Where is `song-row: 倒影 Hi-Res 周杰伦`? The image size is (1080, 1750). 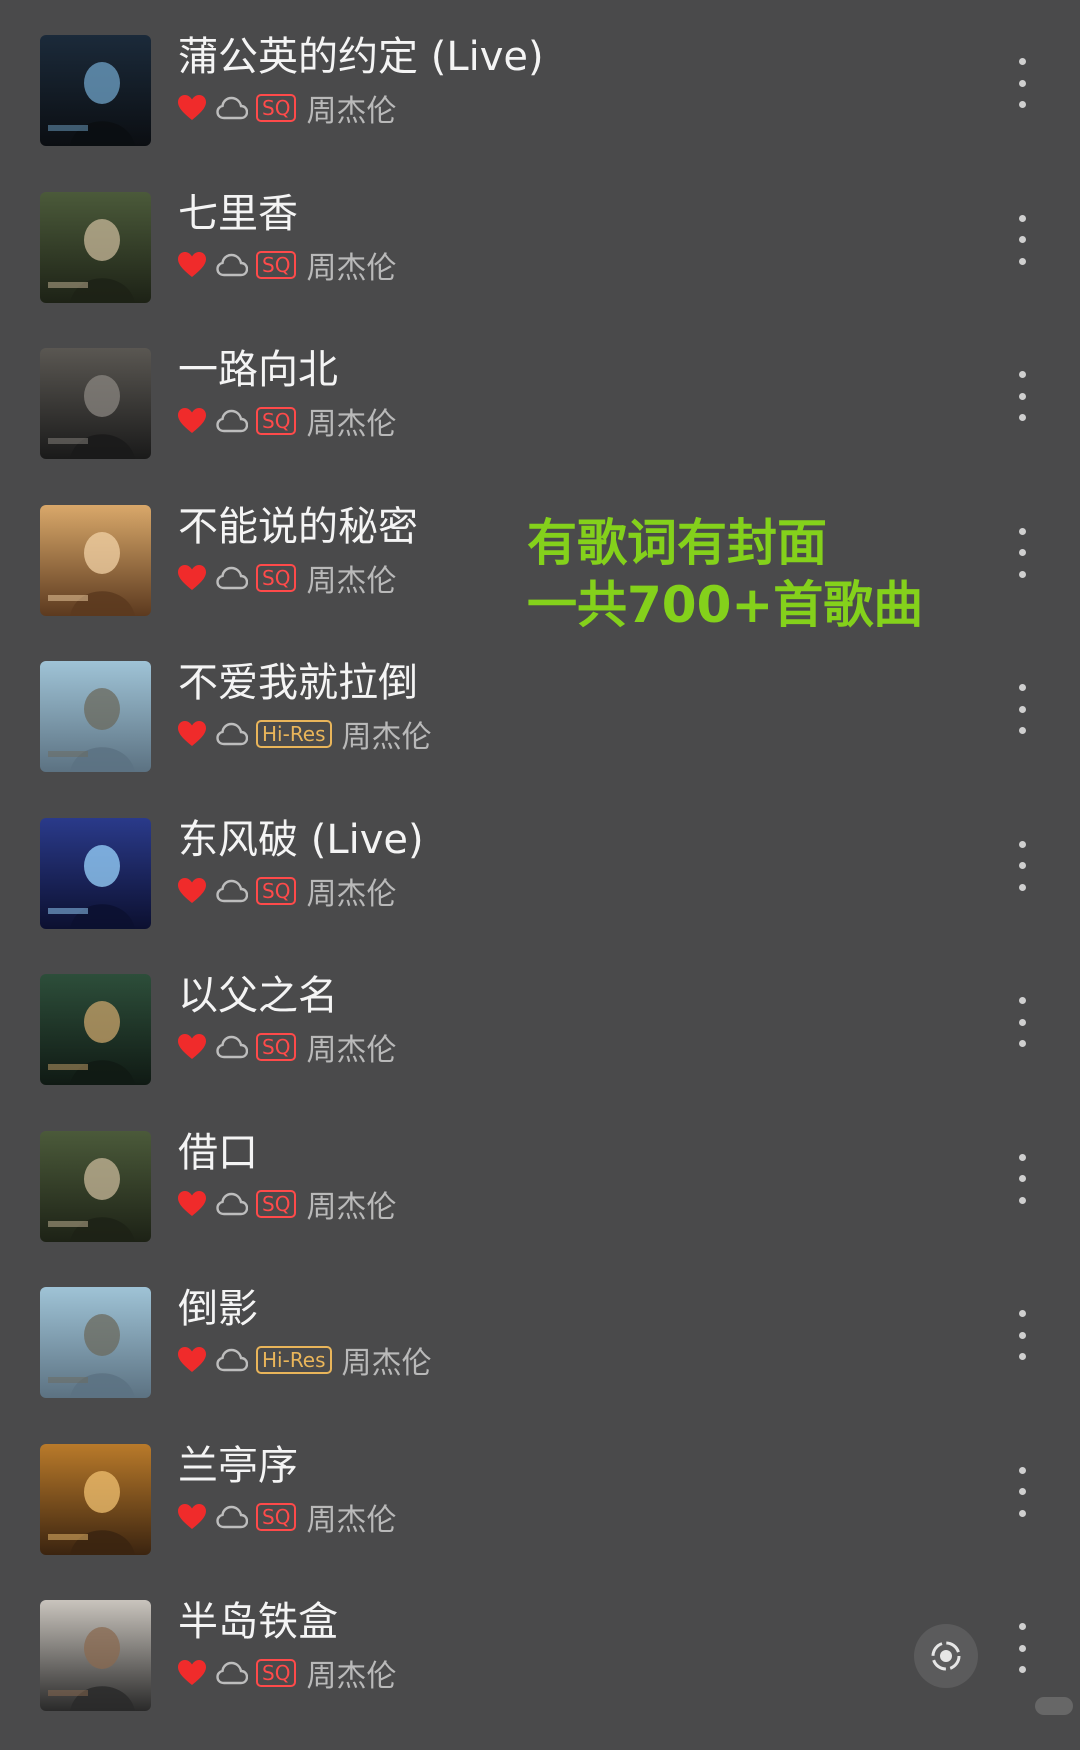 song-row: 倒影 Hi-Res 周杰伦 is located at coordinates (540, 1358).